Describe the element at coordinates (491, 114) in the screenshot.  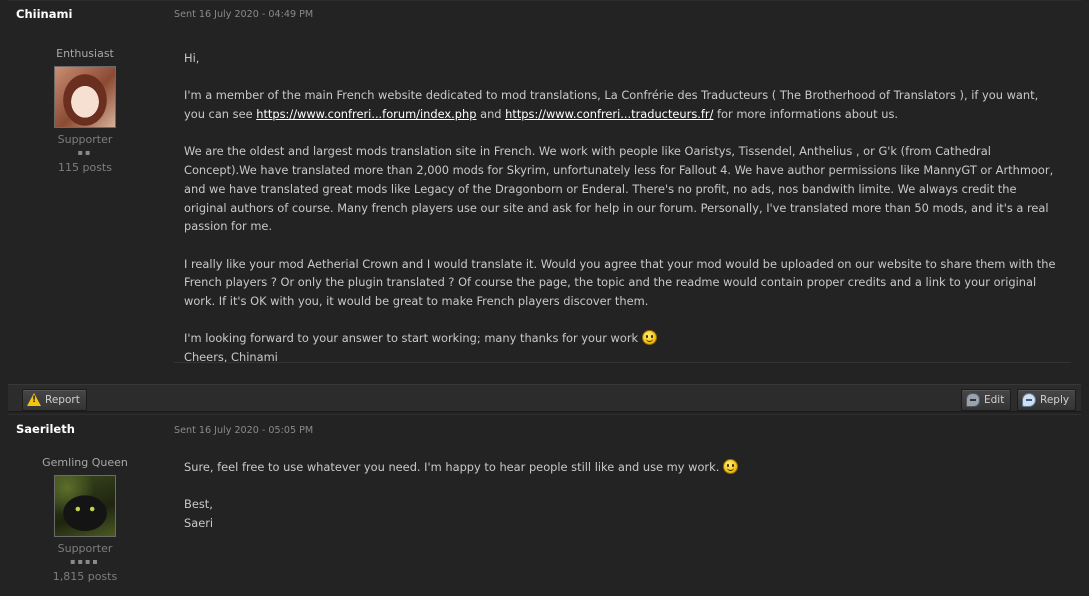
I see `text: and` at that location.